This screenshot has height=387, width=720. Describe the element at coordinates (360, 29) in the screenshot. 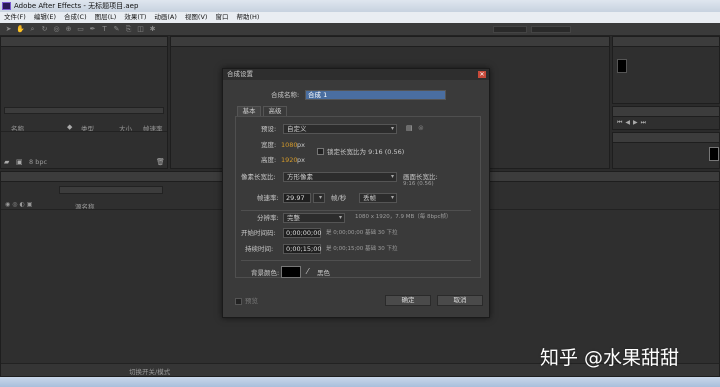

I see `tools-toolbar: ➤ ✋ ⌕ ↻ ◎ ⊕ ▭ ✒ T ✎ ⎘ ◫ ✱` at that location.